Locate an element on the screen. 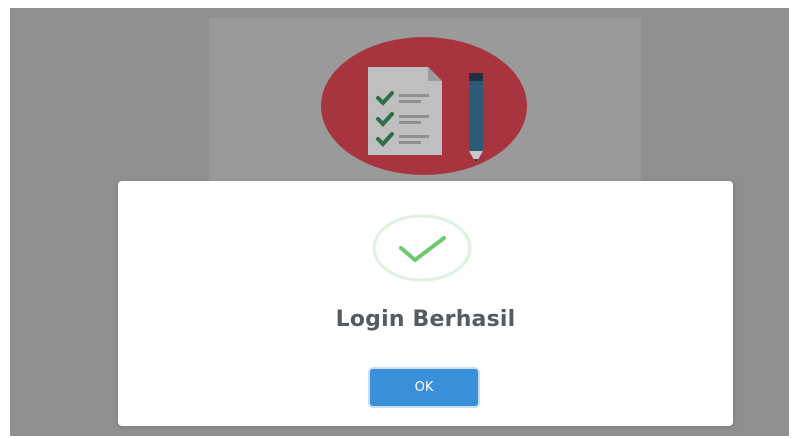  checklist-pencil-logo-icon is located at coordinates (424, 106).